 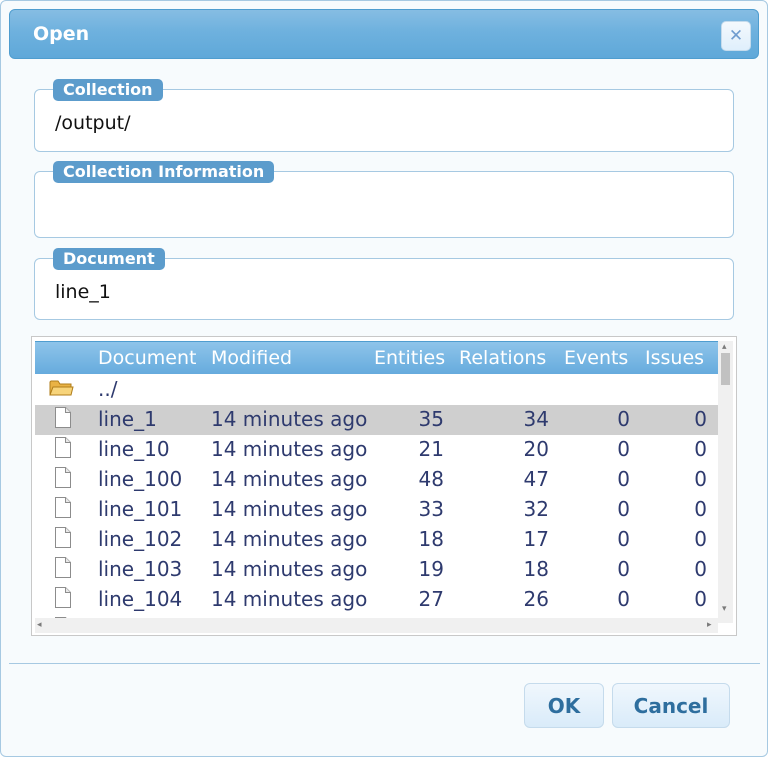 I want to click on row-document-name: line_102, so click(x=140, y=539).